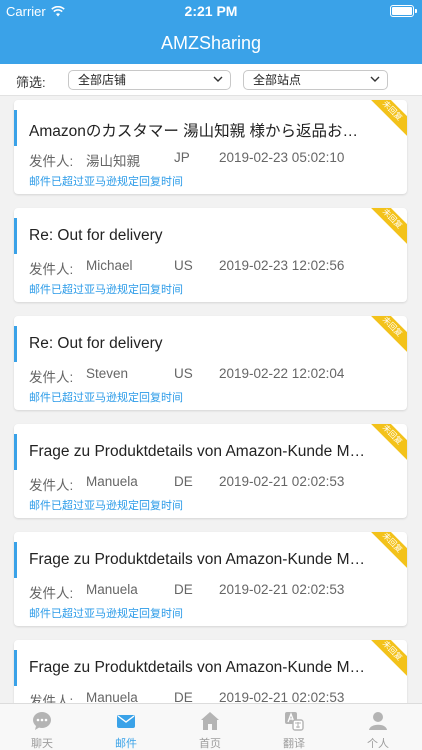  I want to click on translate-icon, so click(294, 721).